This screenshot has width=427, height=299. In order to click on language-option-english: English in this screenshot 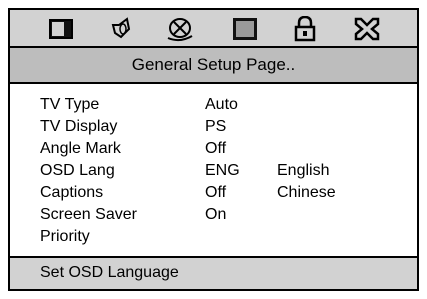, I will do `click(303, 171)`.